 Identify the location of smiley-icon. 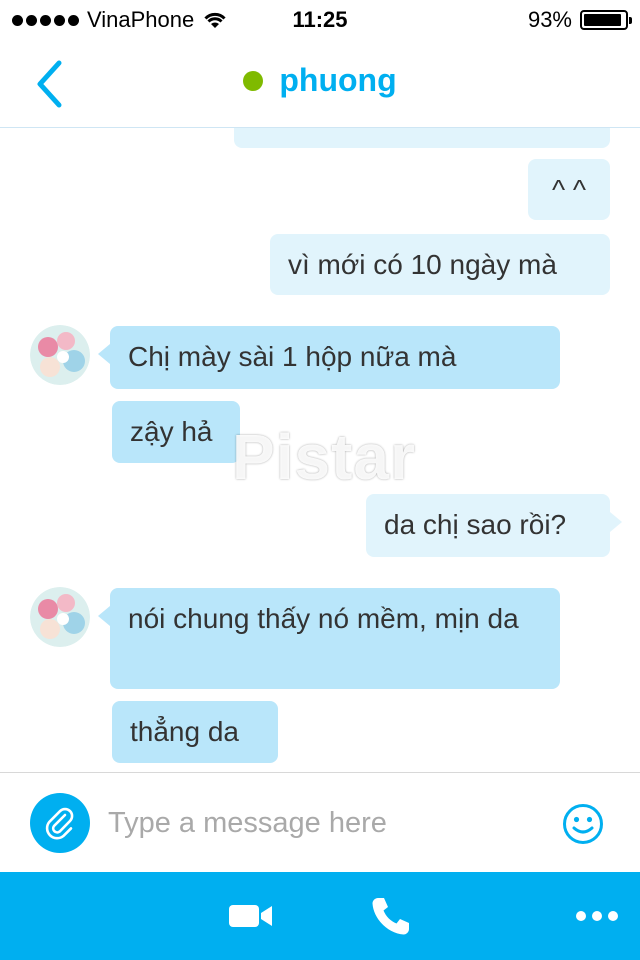
(583, 824).